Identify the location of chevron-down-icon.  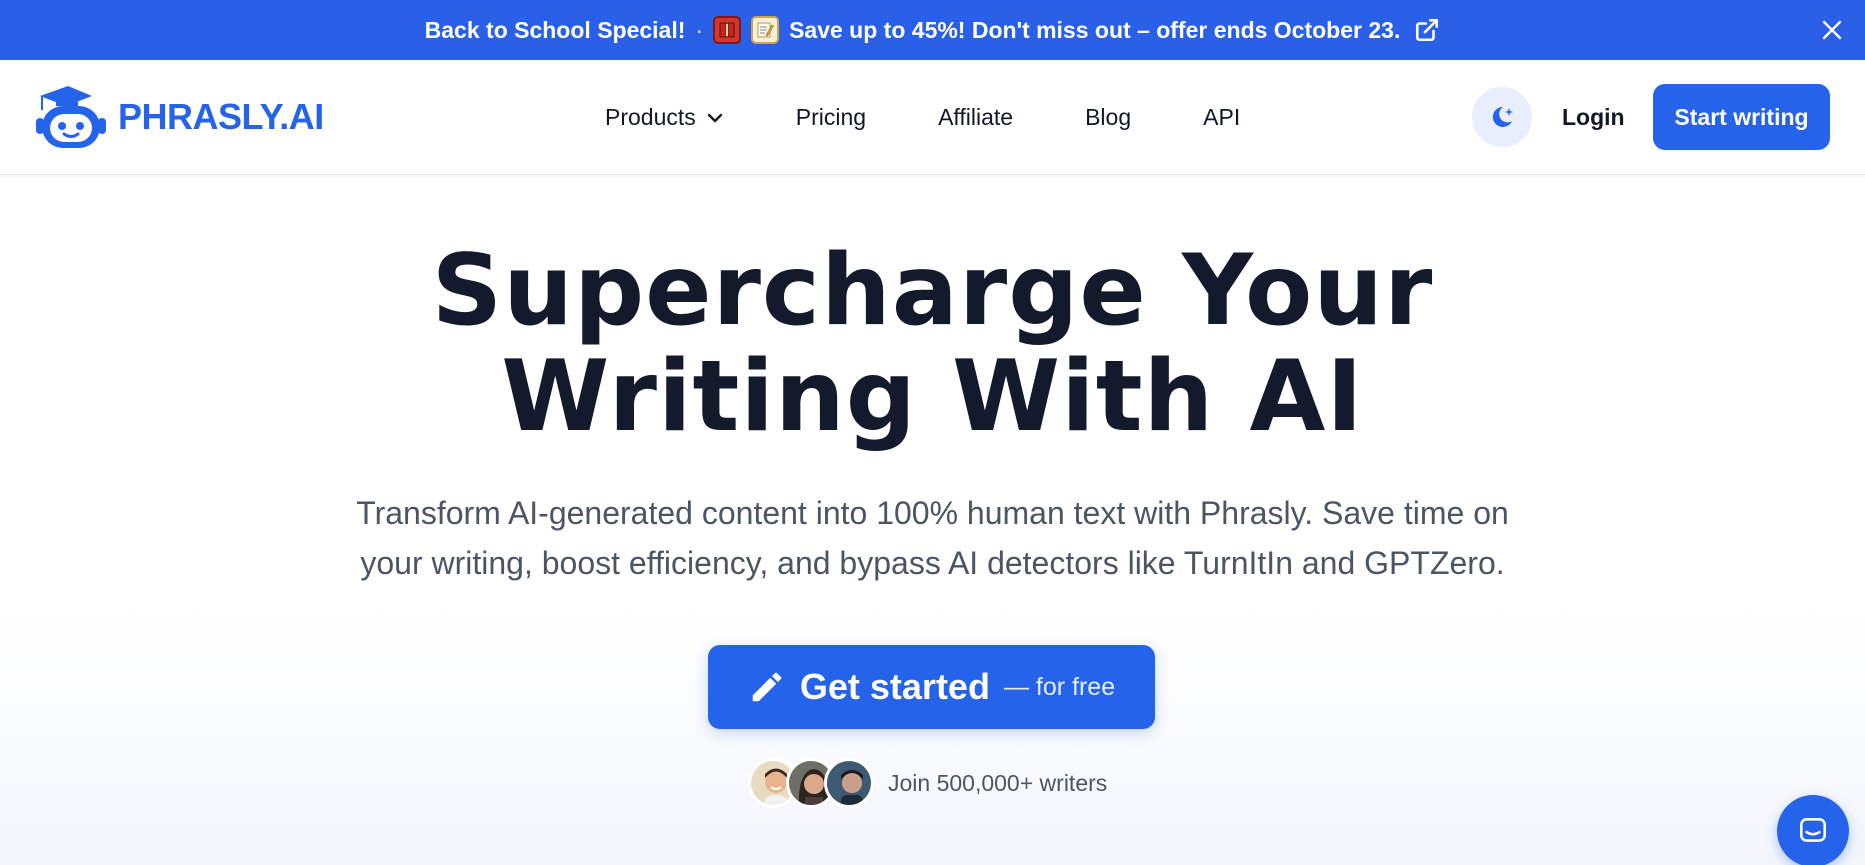
(714, 117).